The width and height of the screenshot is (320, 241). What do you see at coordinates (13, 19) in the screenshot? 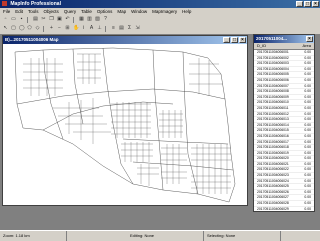
I see `open-icon: ▭` at bounding box center [13, 19].